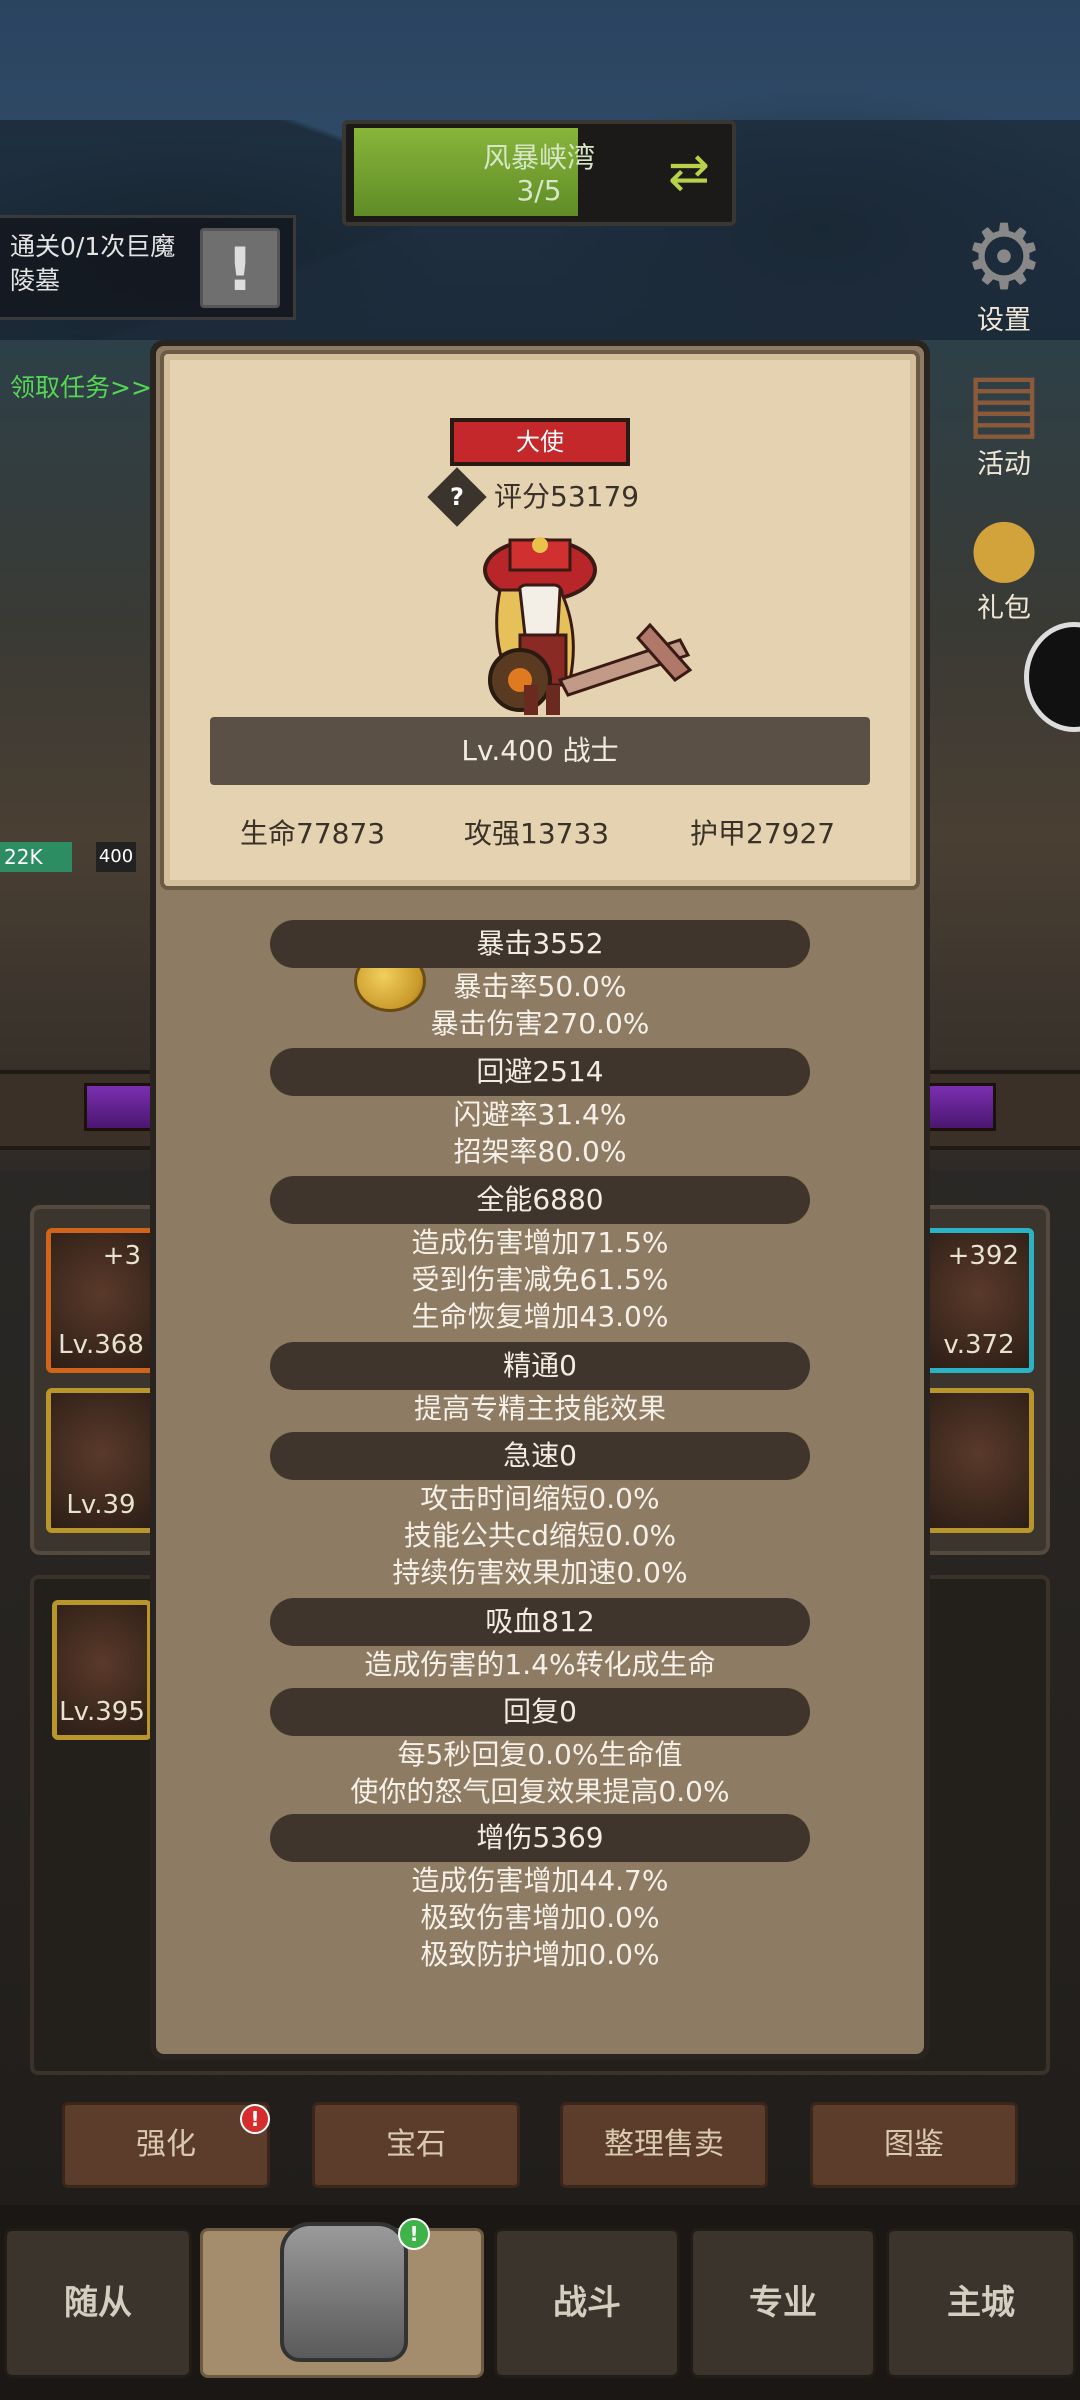  Describe the element at coordinates (81, 386) in the screenshot. I see `accept-quest-link: 领取任务>>` at that location.